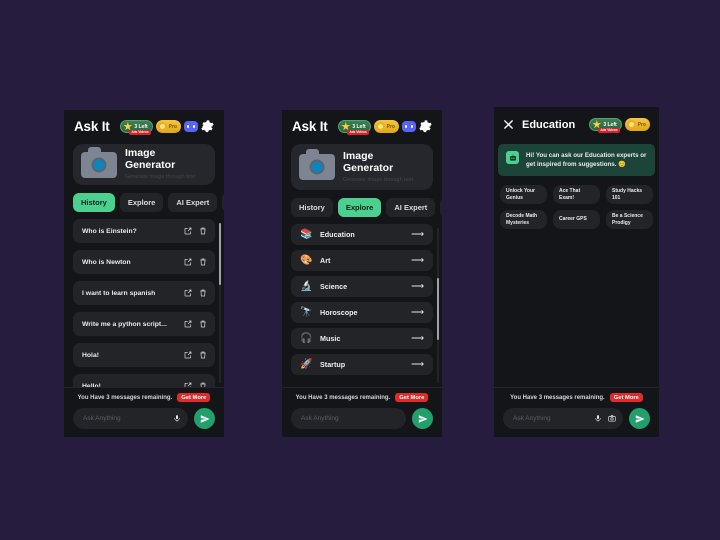 The image size is (720, 540). Describe the element at coordinates (362, 364) in the screenshot. I see `list-item: 🚀 Startup ⟶` at that location.